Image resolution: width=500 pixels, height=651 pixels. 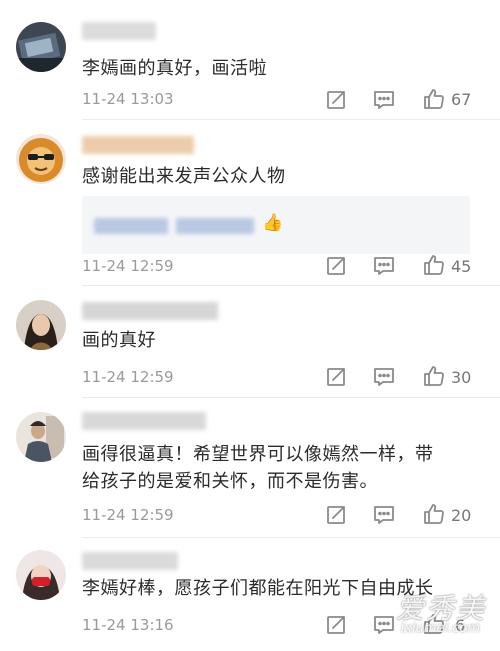 What do you see at coordinates (461, 99) in the screenshot?
I see `like-count: 67` at bounding box center [461, 99].